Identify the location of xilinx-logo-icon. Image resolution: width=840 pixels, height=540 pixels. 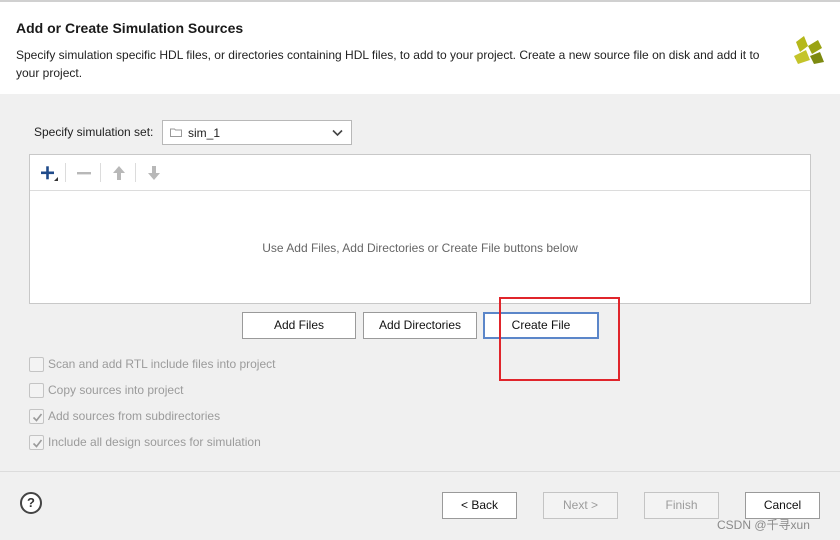
(809, 50).